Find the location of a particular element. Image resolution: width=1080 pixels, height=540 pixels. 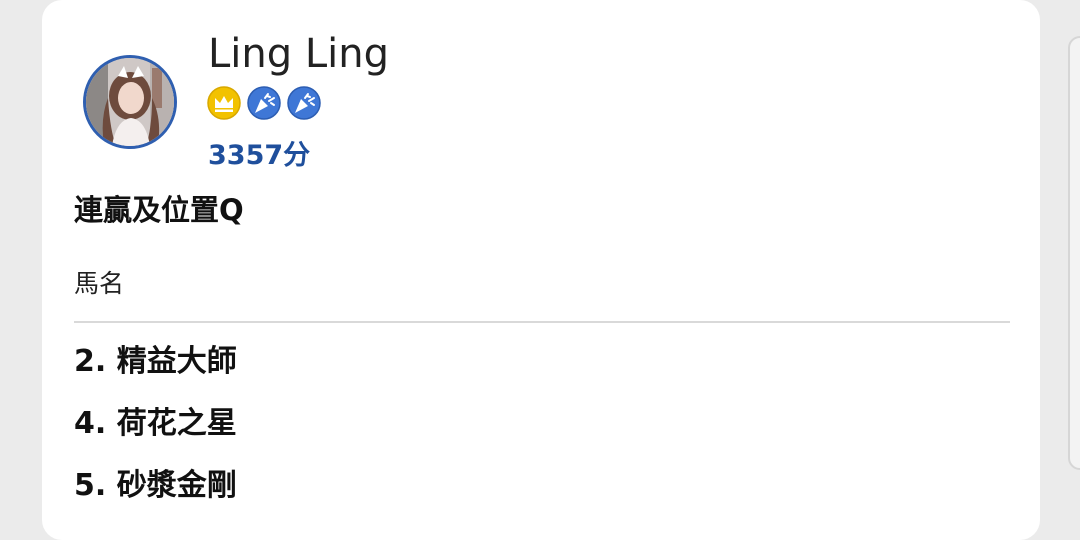

crown-icon is located at coordinates (224, 103).